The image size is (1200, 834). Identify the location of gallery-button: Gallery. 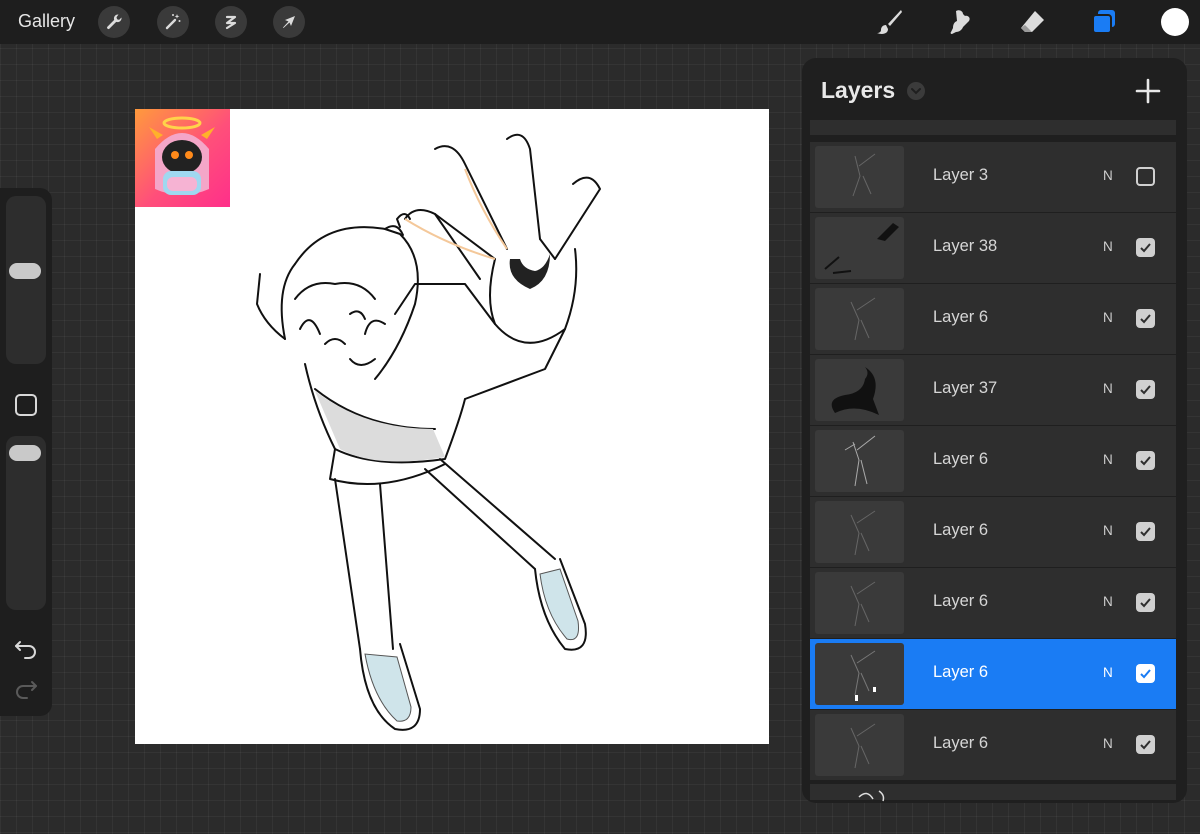
(46, 21).